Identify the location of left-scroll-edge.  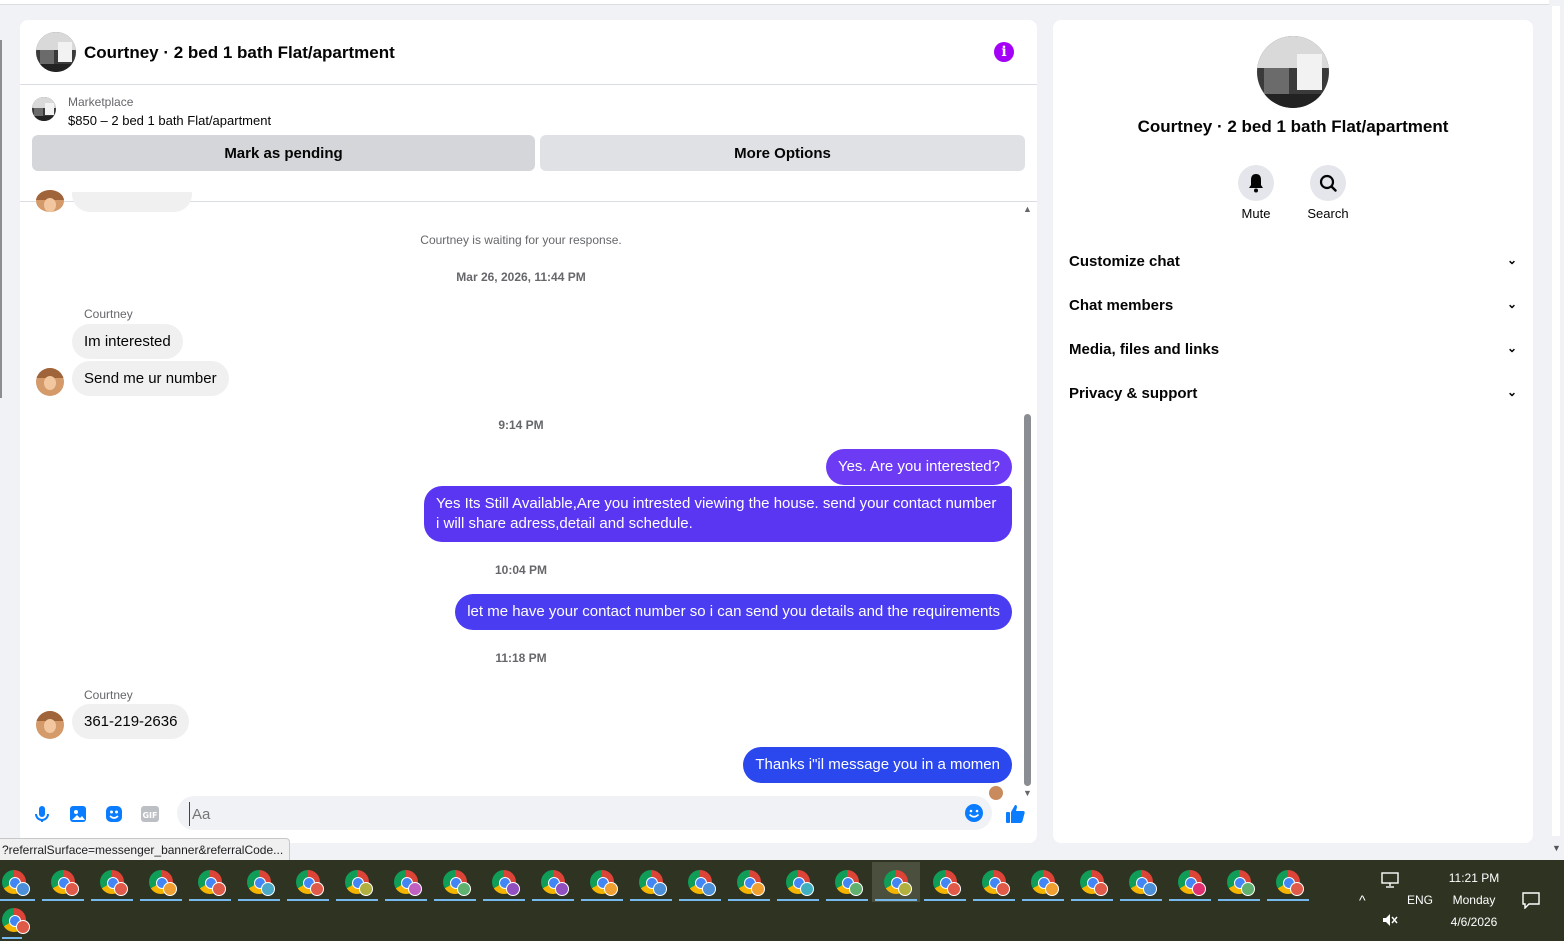
(1, 219).